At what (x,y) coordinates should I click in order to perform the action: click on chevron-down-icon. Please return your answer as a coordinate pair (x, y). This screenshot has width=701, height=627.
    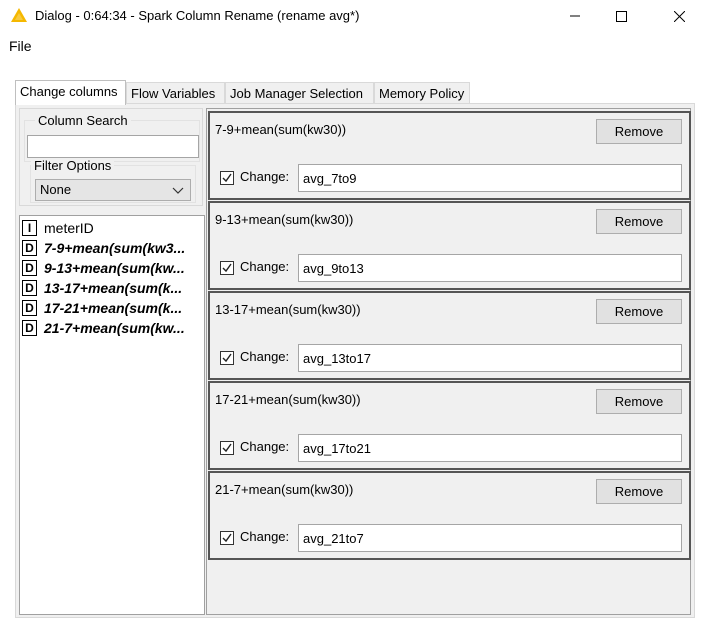
    Looking at the image, I should click on (178, 190).